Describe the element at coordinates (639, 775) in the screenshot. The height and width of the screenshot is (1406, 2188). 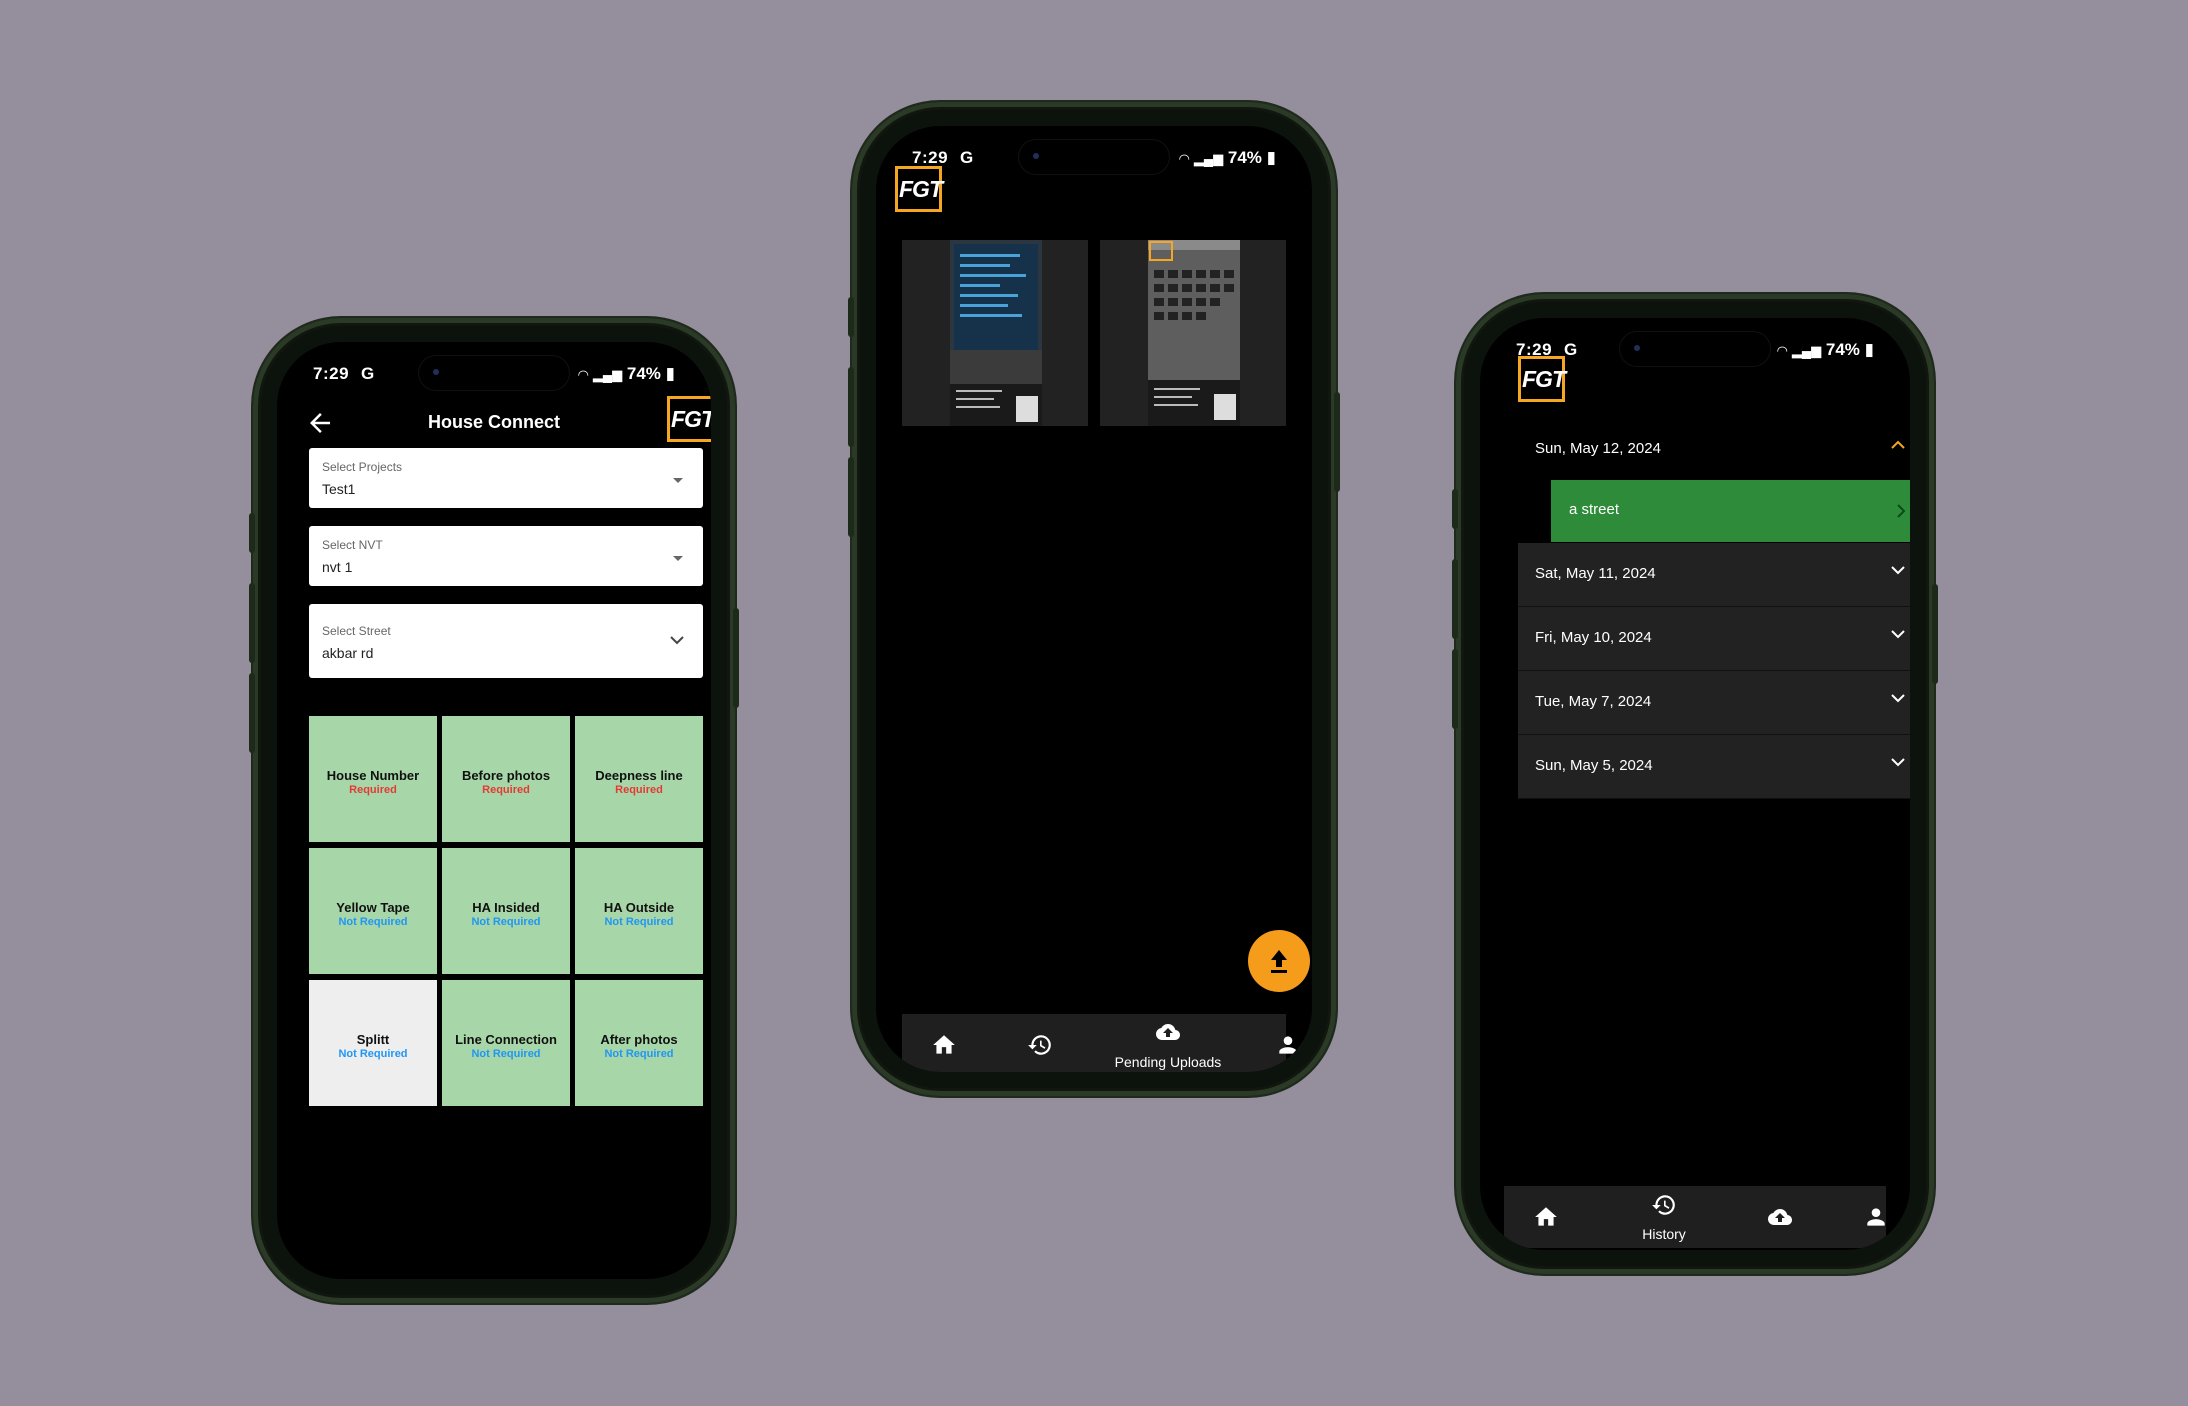
I see `tile-title: Deepness line` at that location.